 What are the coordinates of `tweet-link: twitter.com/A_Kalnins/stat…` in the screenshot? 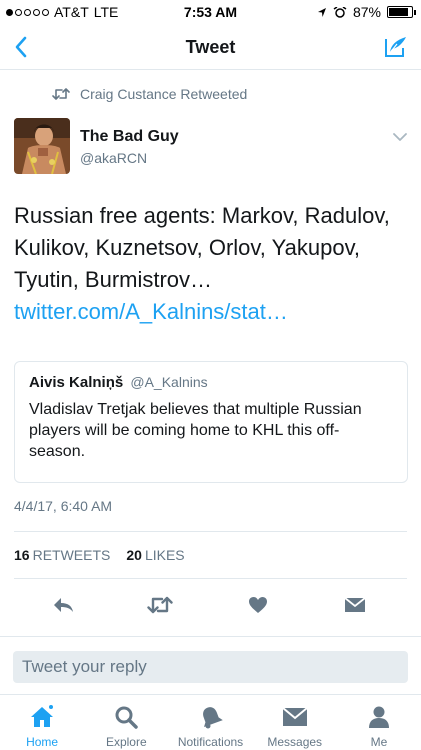 It's located at (151, 311).